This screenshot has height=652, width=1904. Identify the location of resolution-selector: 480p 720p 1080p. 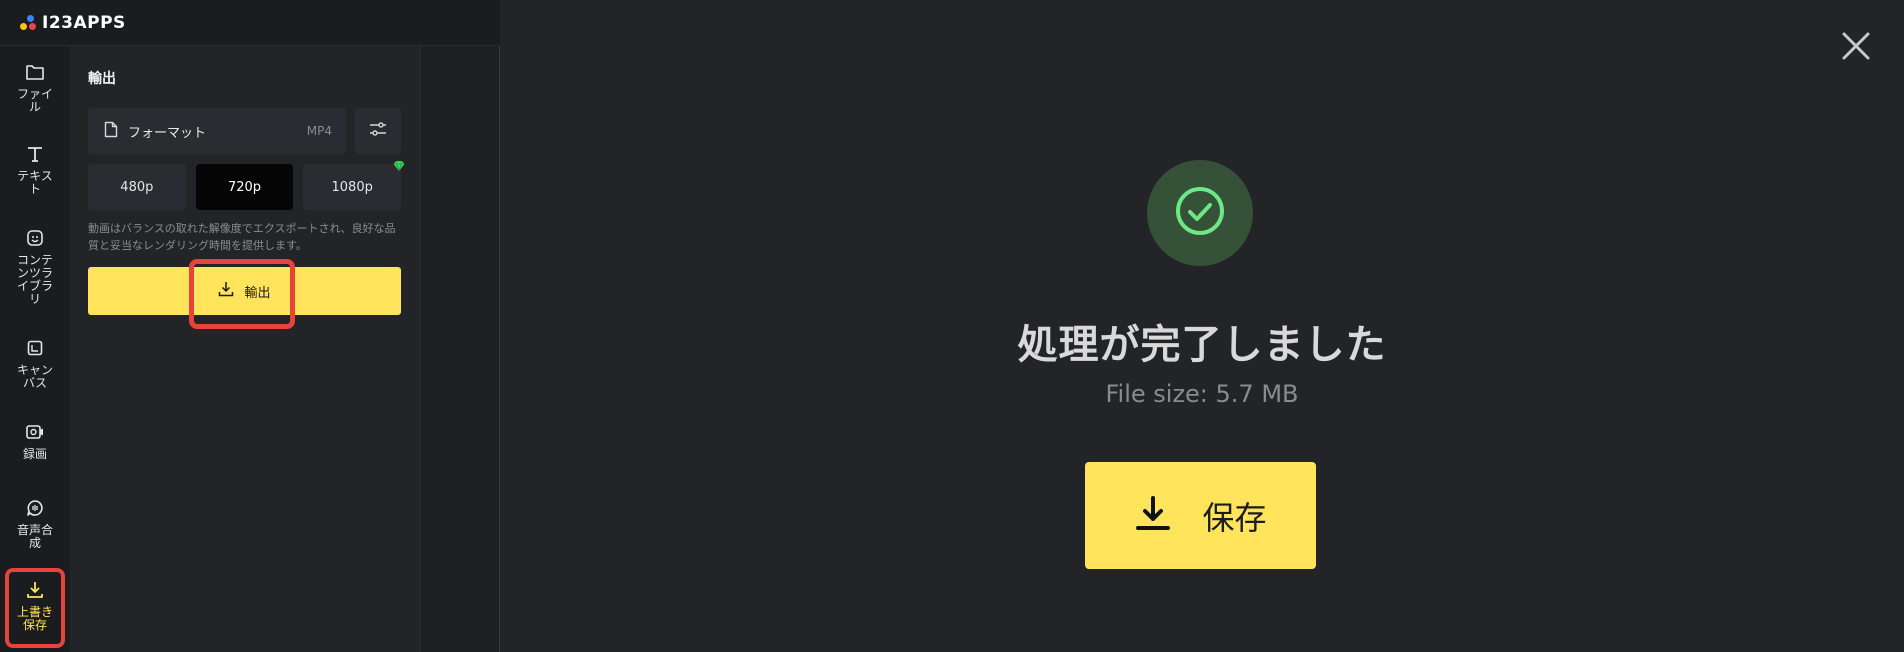
(246, 185).